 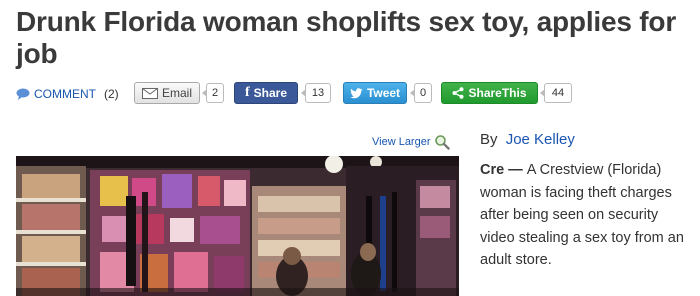 I want to click on sharethis-count: 44, so click(x=556, y=93).